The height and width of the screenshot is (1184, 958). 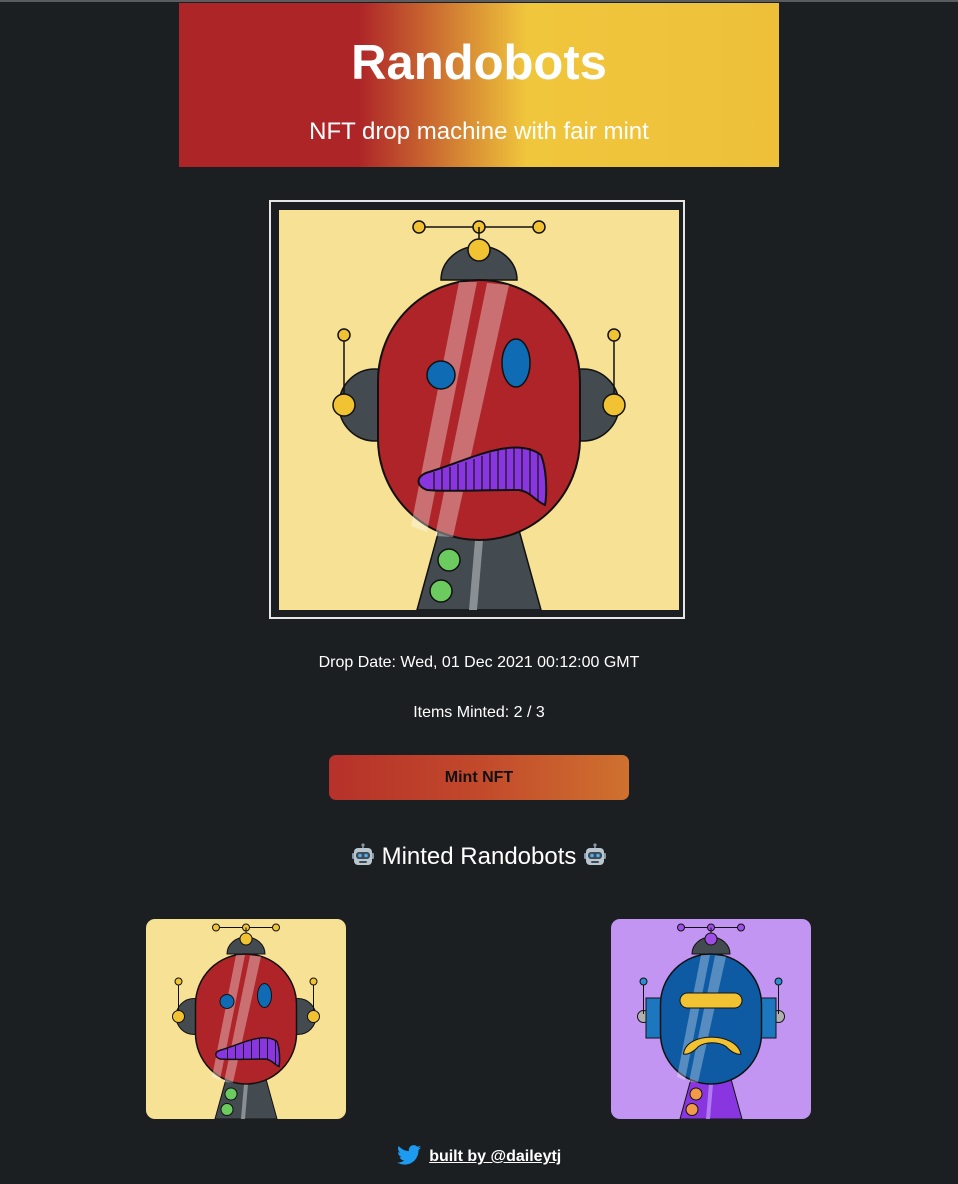 I want to click on minted-section-heading: Minted Randobots, so click(x=479, y=857).